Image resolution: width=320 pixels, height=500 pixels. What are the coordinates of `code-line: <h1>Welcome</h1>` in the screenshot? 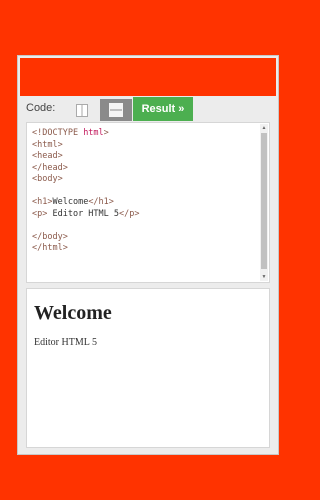 It's located at (86, 203).